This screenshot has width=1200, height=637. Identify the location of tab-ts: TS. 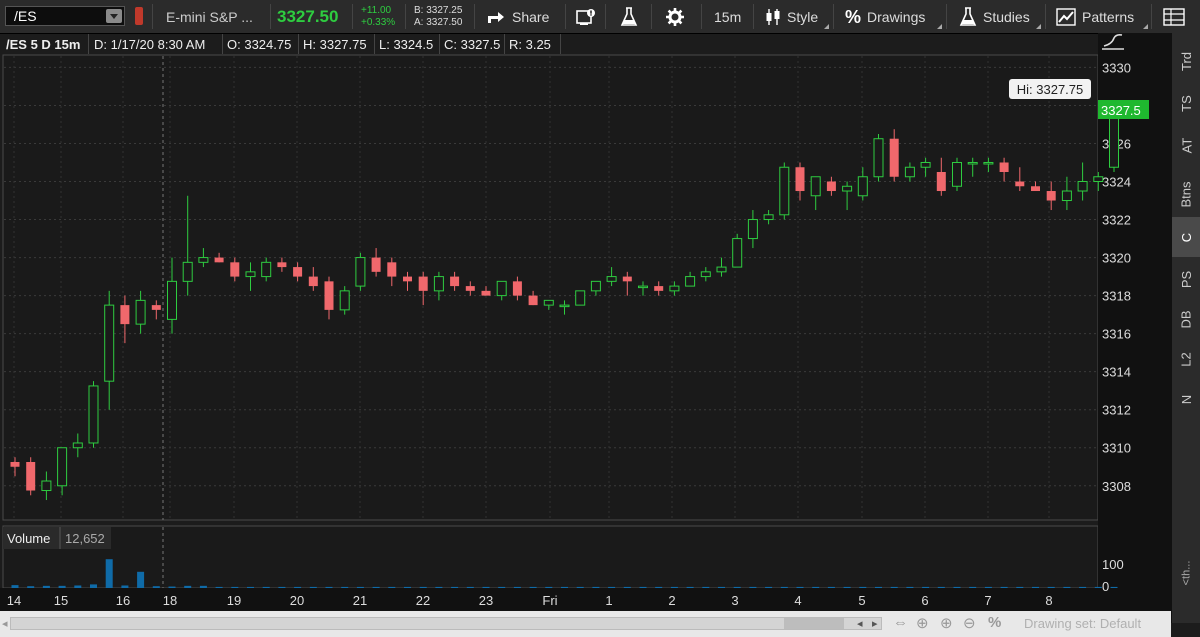
(1186, 103).